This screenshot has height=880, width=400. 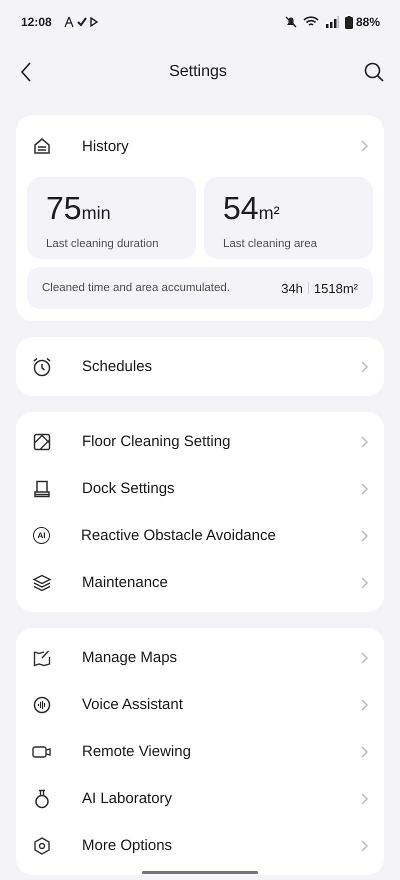 I want to click on stat-value: 54m², so click(x=252, y=208).